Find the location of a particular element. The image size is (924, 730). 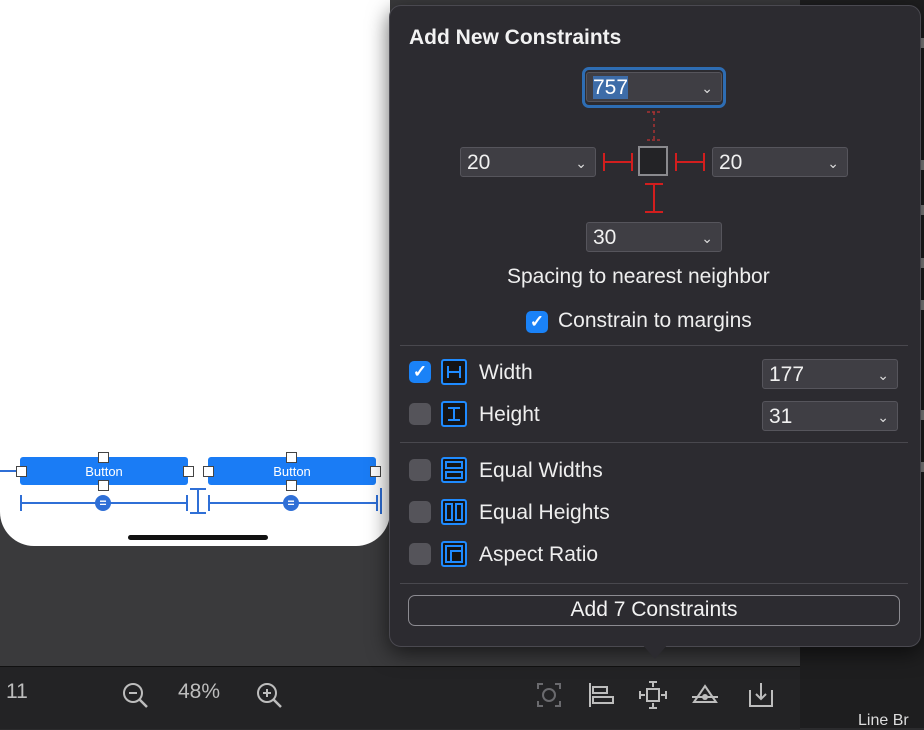

width-field: 177 ⌄ is located at coordinates (830, 374).